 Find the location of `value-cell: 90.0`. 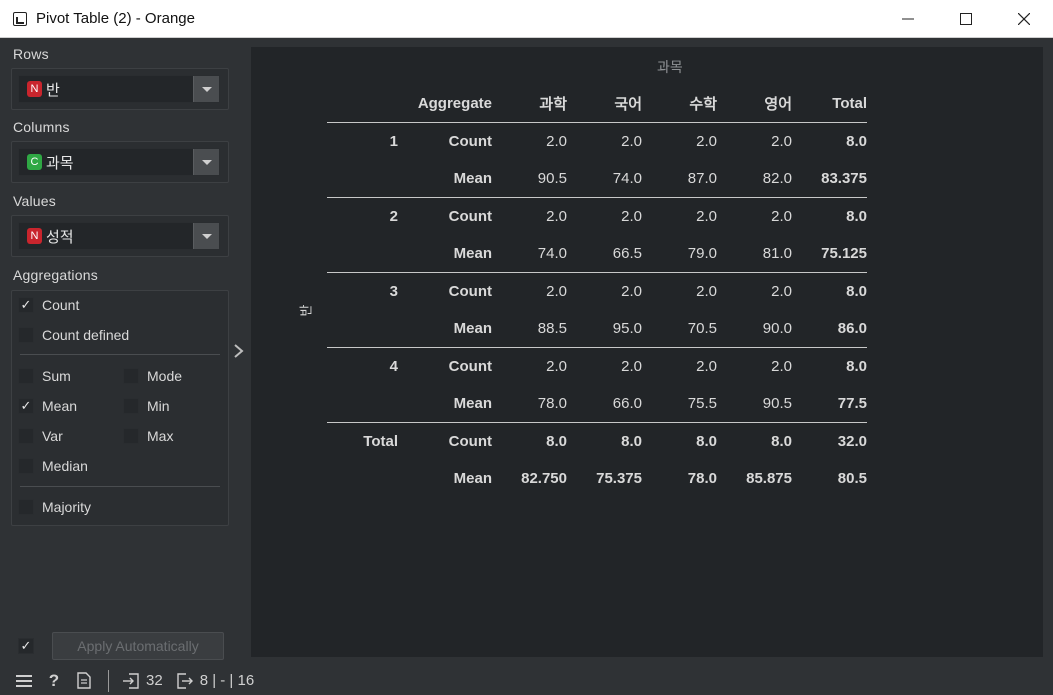

value-cell: 90.0 is located at coordinates (777, 328).